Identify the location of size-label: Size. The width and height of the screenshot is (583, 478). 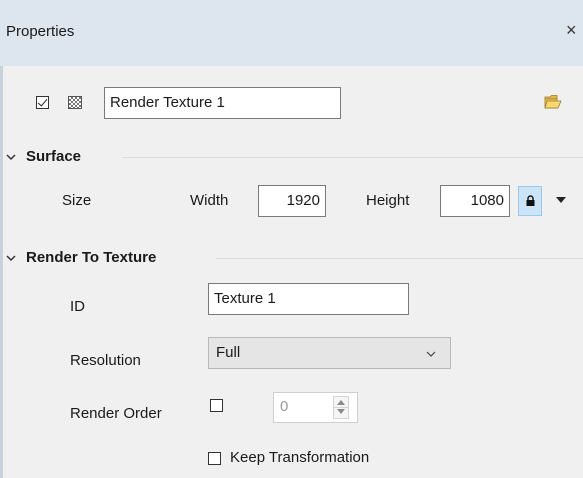
(77, 200).